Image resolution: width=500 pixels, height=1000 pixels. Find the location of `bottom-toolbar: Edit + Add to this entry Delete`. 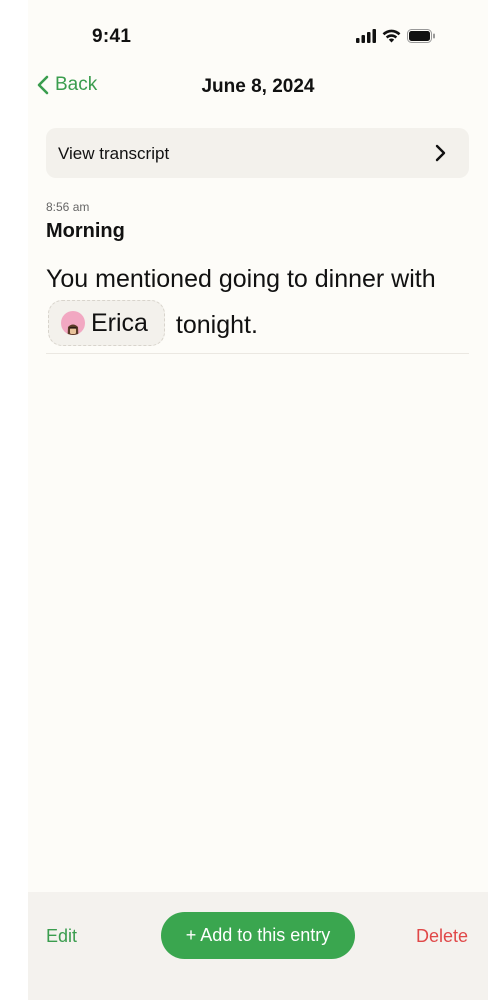

bottom-toolbar: Edit + Add to this entry Delete is located at coordinates (258, 946).